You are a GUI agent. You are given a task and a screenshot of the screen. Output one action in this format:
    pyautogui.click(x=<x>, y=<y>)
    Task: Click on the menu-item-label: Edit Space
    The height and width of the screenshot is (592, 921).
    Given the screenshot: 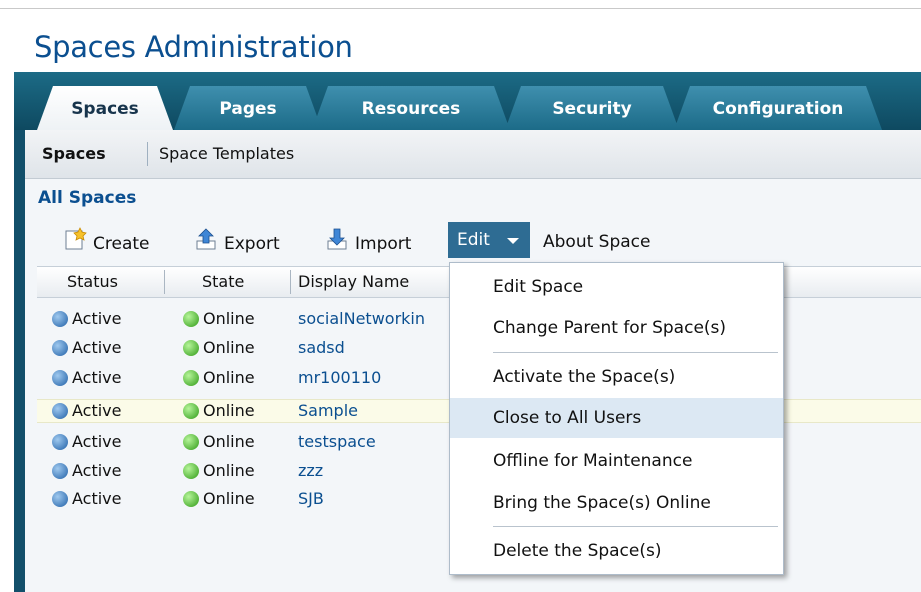 What is the action you would take?
    pyautogui.click(x=538, y=287)
    